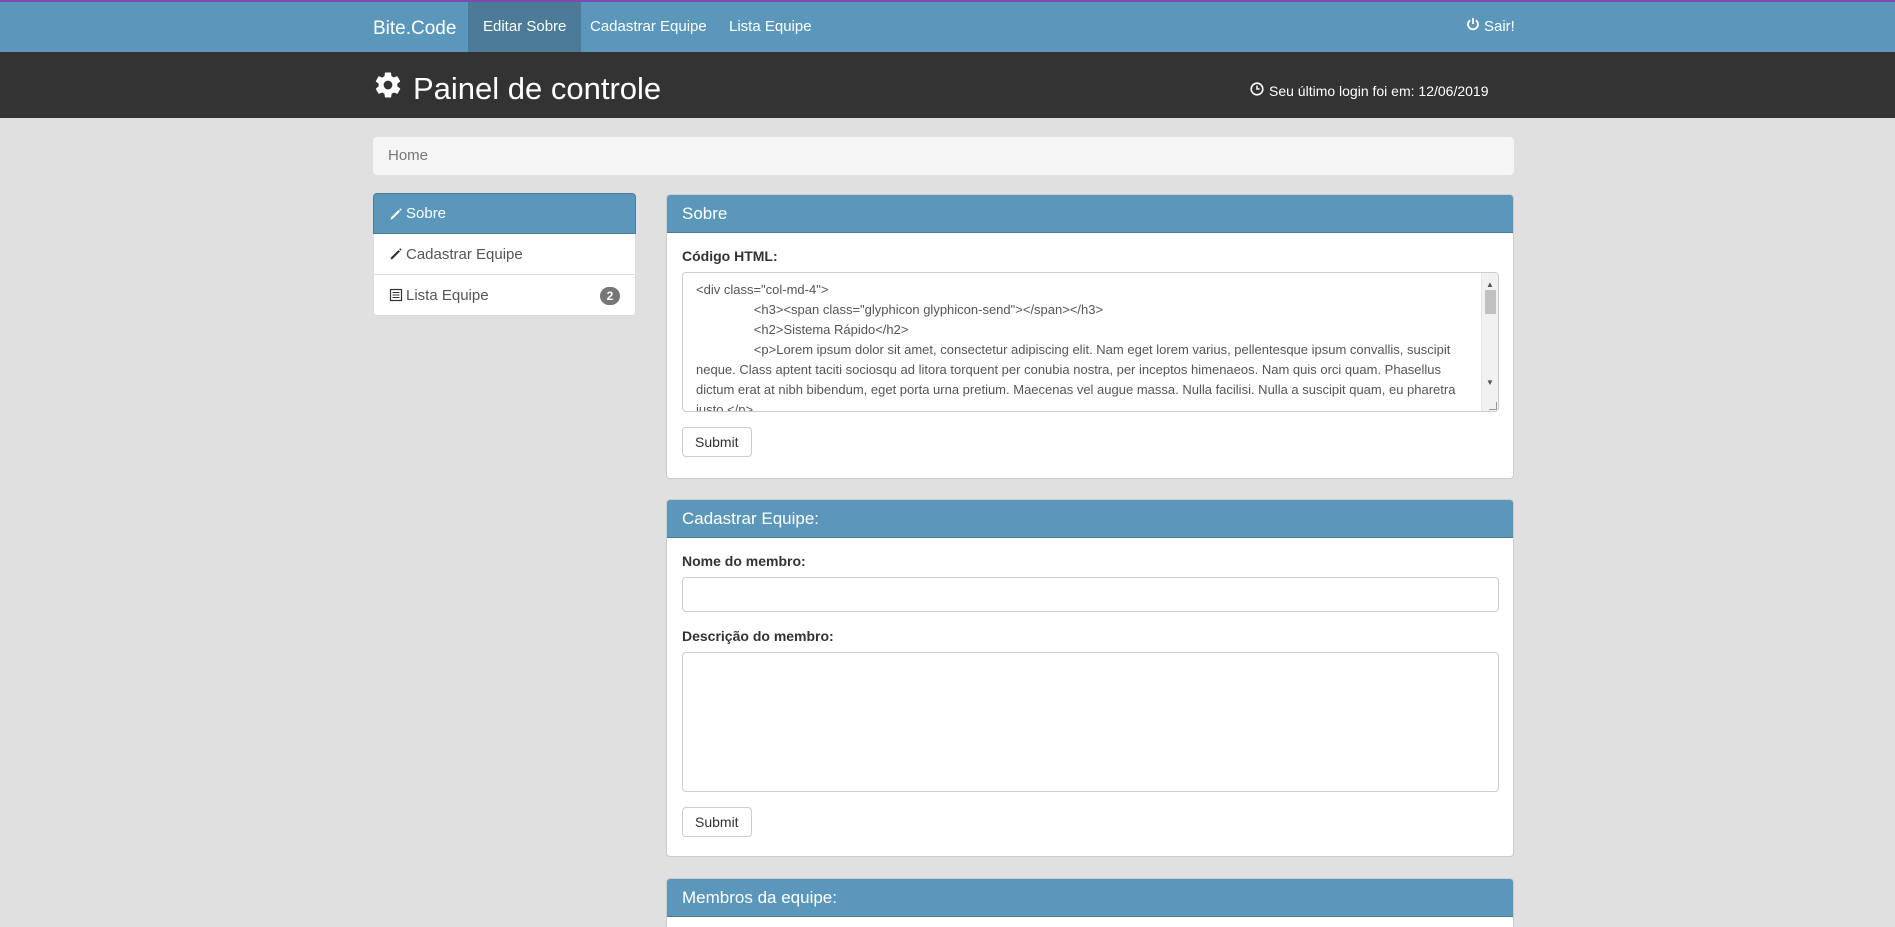 The width and height of the screenshot is (1895, 927). What do you see at coordinates (717, 822) in the screenshot?
I see `cadastrar-submit-button: Submit` at bounding box center [717, 822].